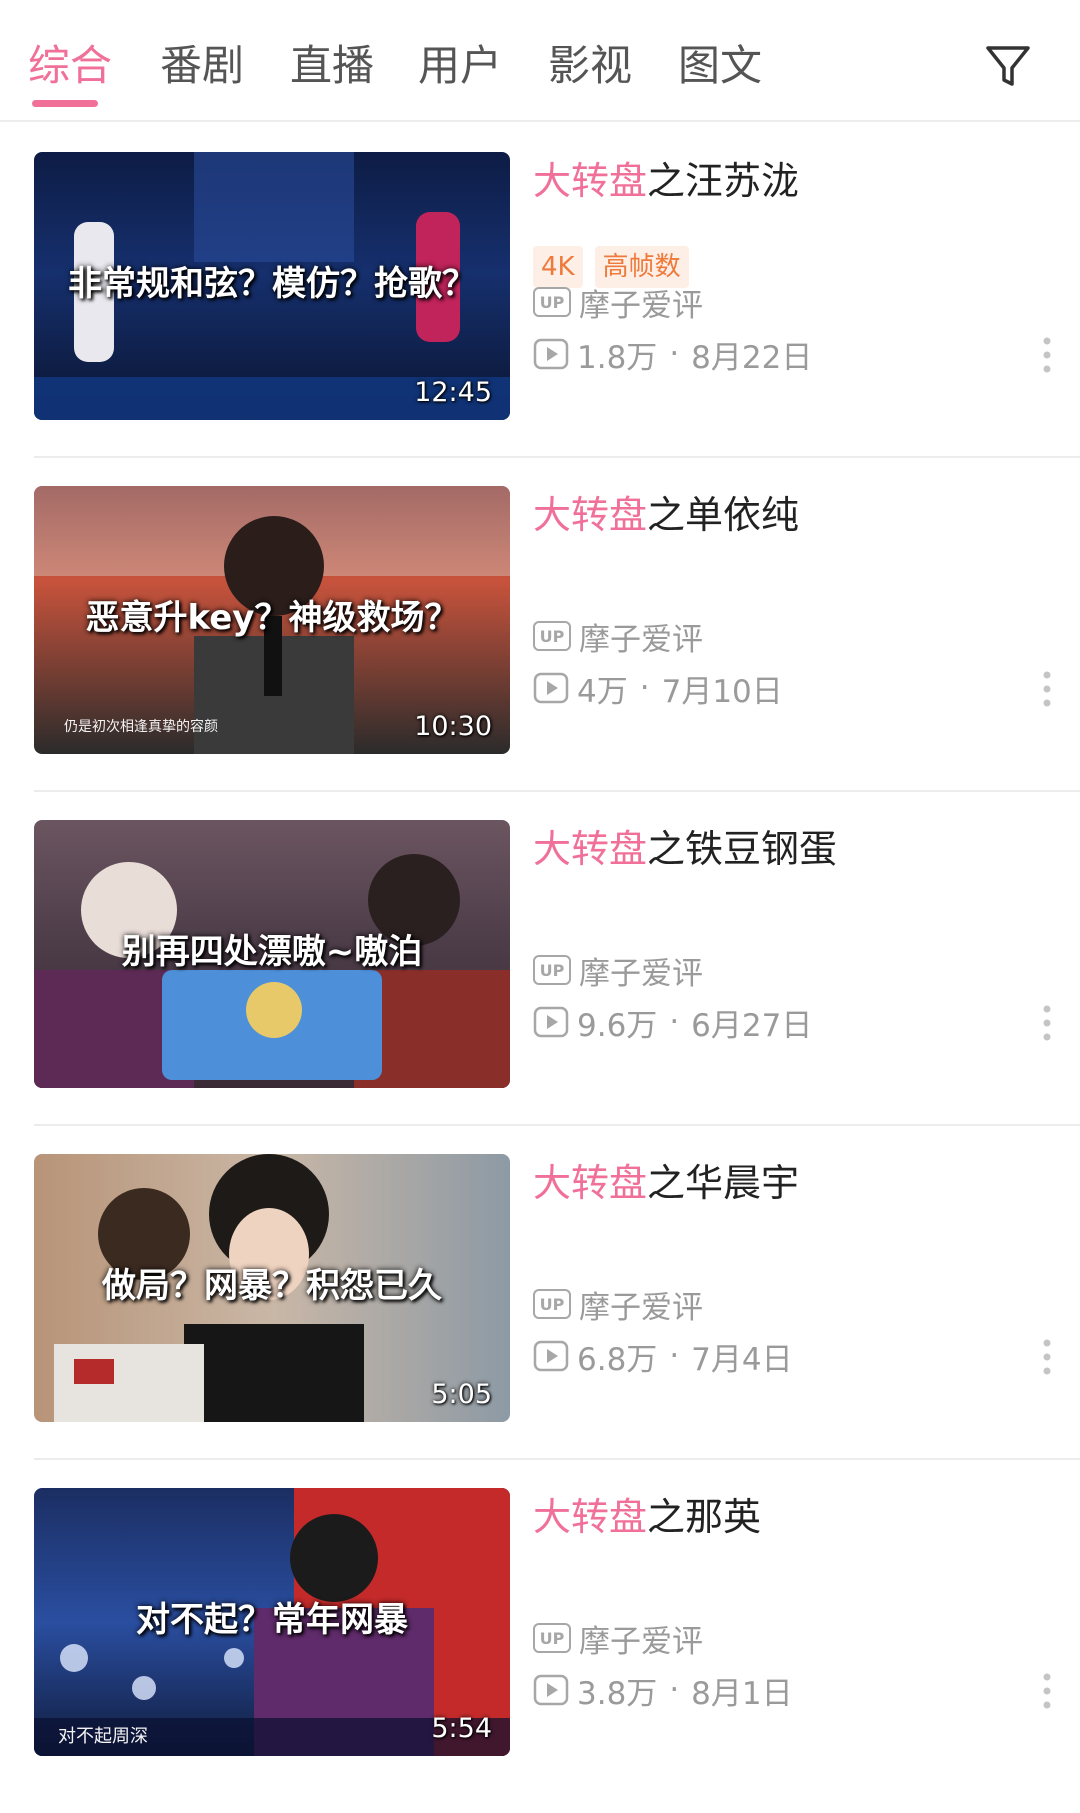 The image size is (1080, 1813). I want to click on video-duration: 5:54, so click(461, 1728).